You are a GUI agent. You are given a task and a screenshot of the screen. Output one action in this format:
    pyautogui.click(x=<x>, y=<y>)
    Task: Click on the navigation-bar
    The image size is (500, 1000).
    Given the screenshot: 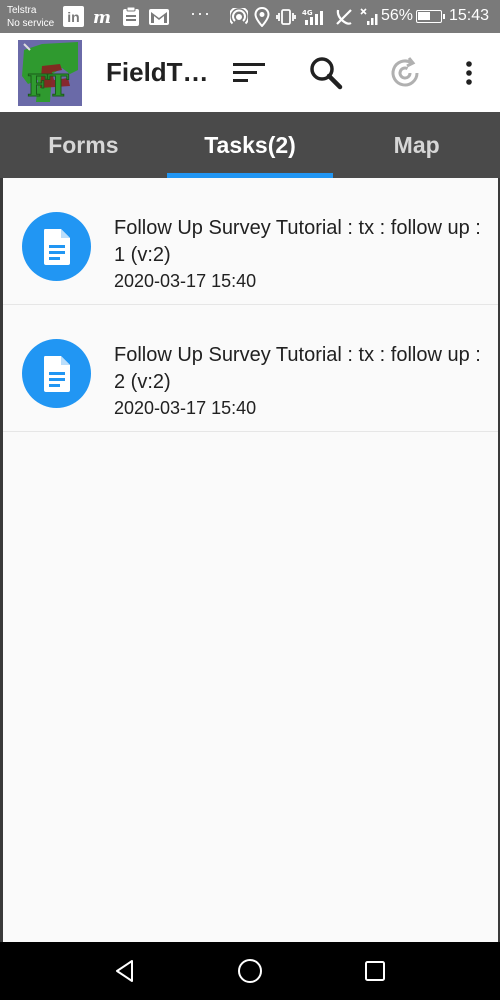 What is the action you would take?
    pyautogui.click(x=250, y=971)
    